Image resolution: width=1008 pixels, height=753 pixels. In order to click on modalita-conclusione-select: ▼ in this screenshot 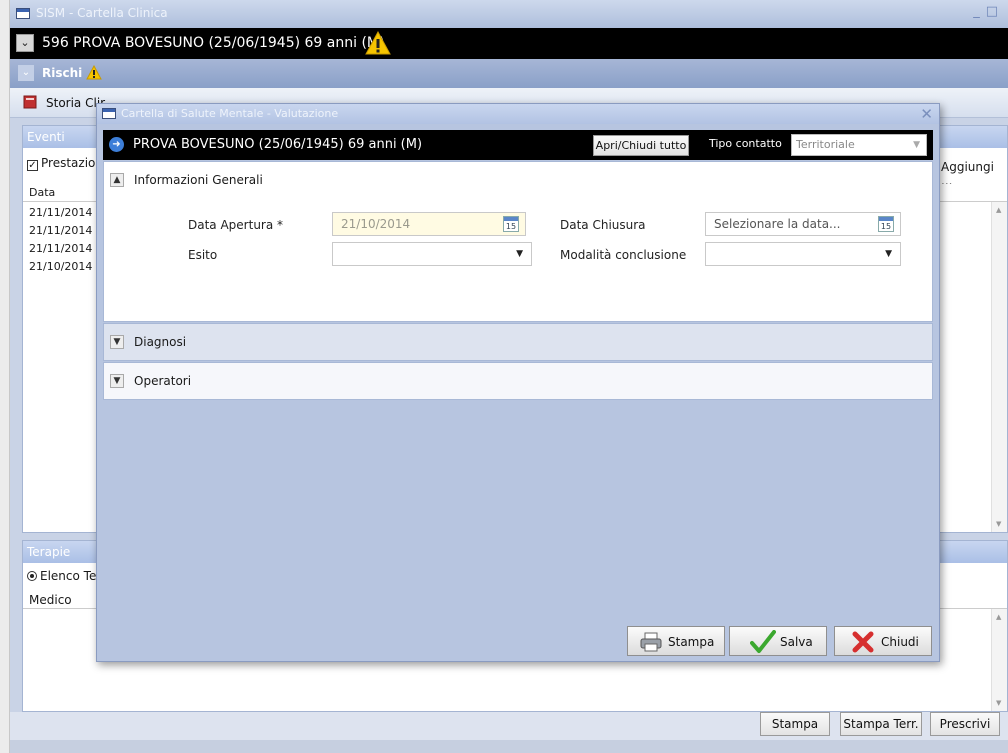, I will do `click(803, 254)`.